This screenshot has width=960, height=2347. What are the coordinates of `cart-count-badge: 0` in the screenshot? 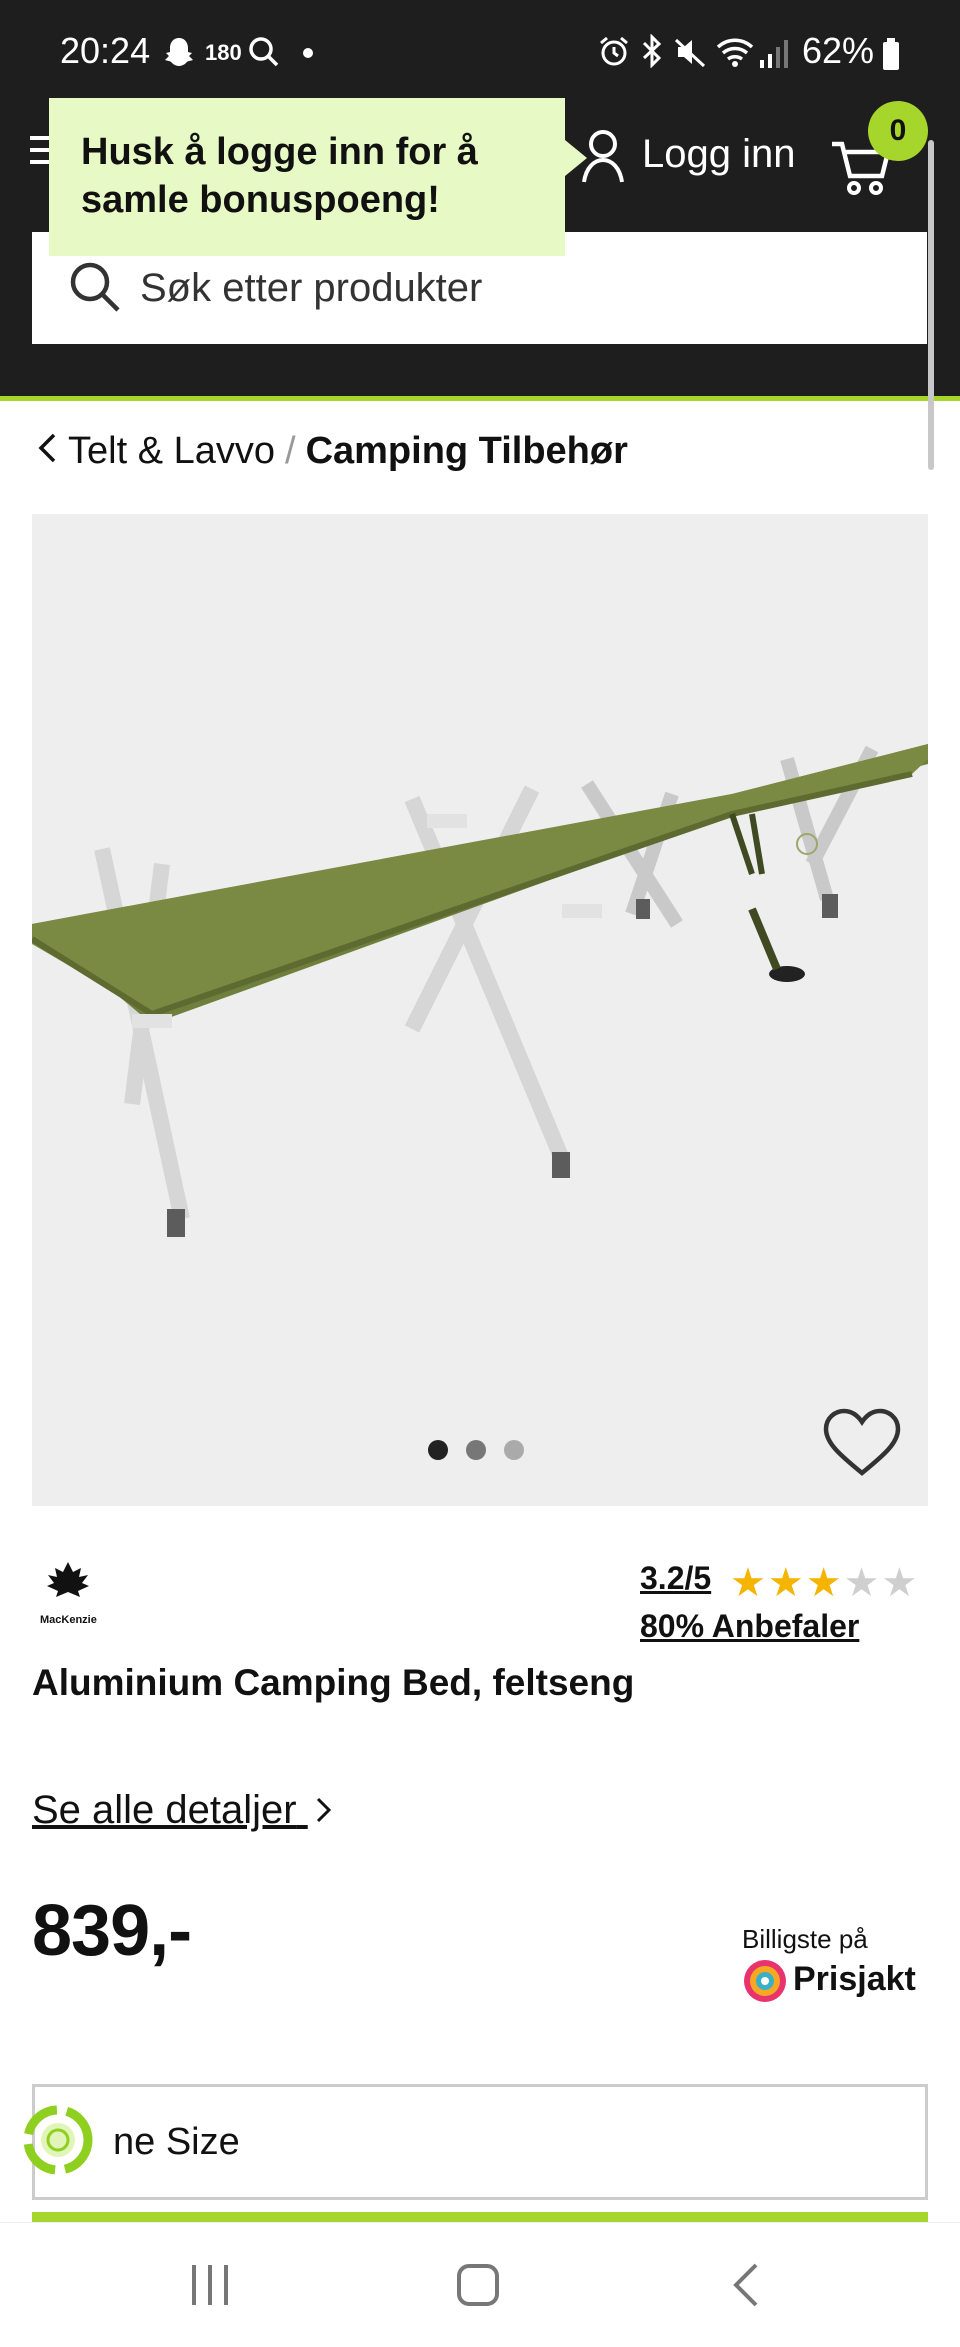 It's located at (898, 131).